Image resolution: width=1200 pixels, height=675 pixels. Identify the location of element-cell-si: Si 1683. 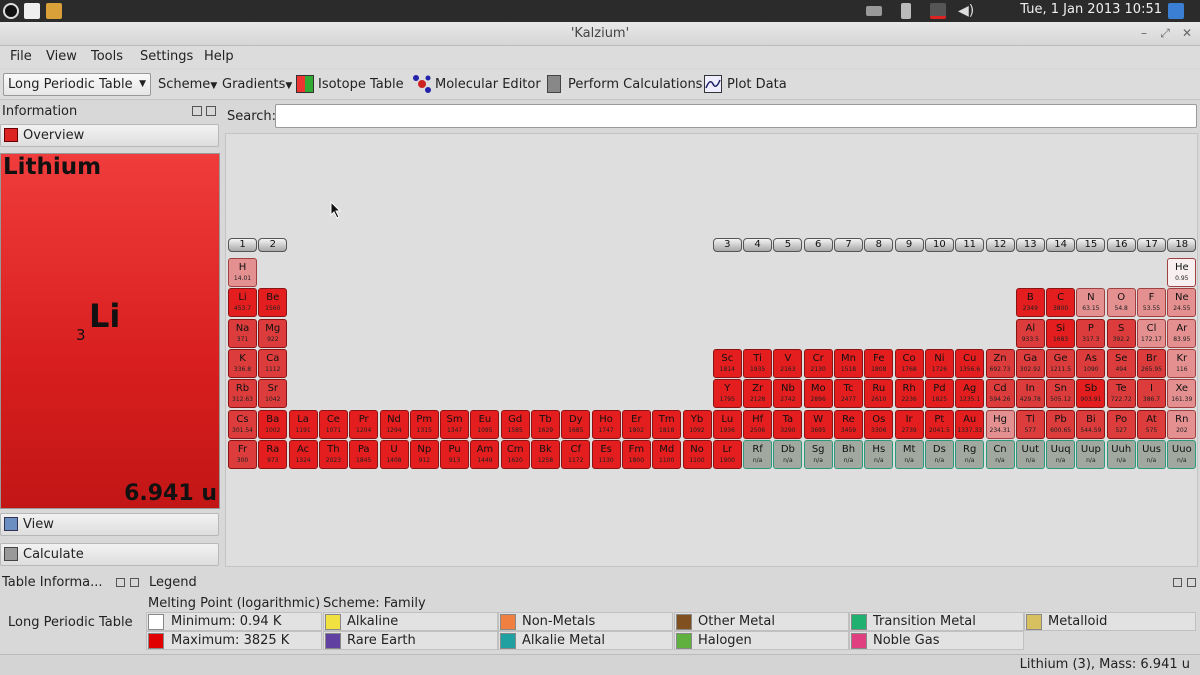
(1061, 333).